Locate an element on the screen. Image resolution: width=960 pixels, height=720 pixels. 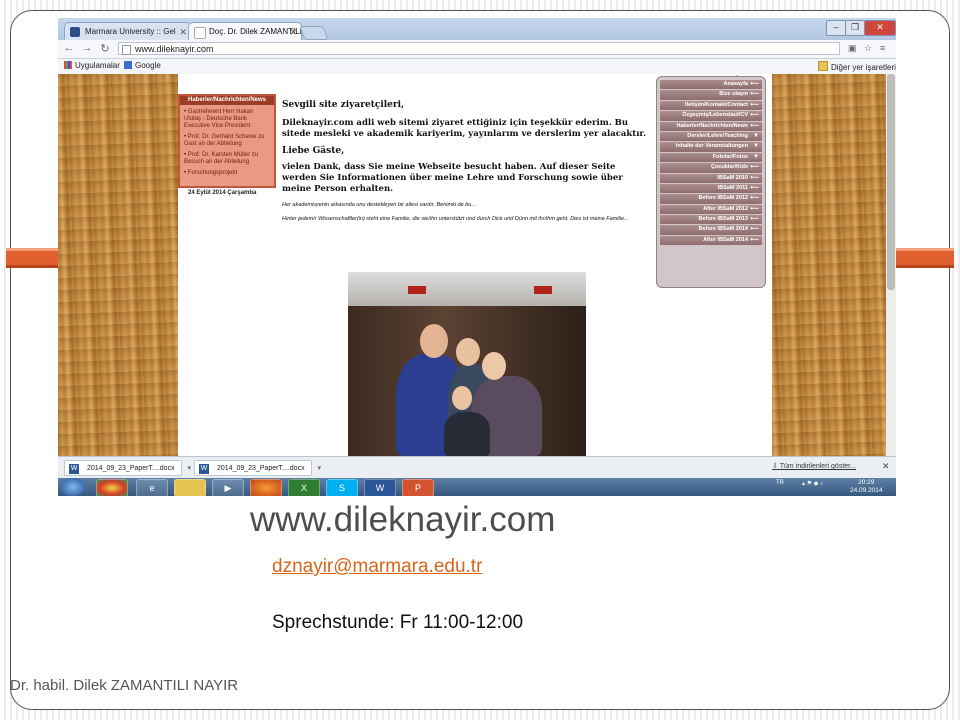
menu-icon: ≡ is located at coordinates (882, 48).